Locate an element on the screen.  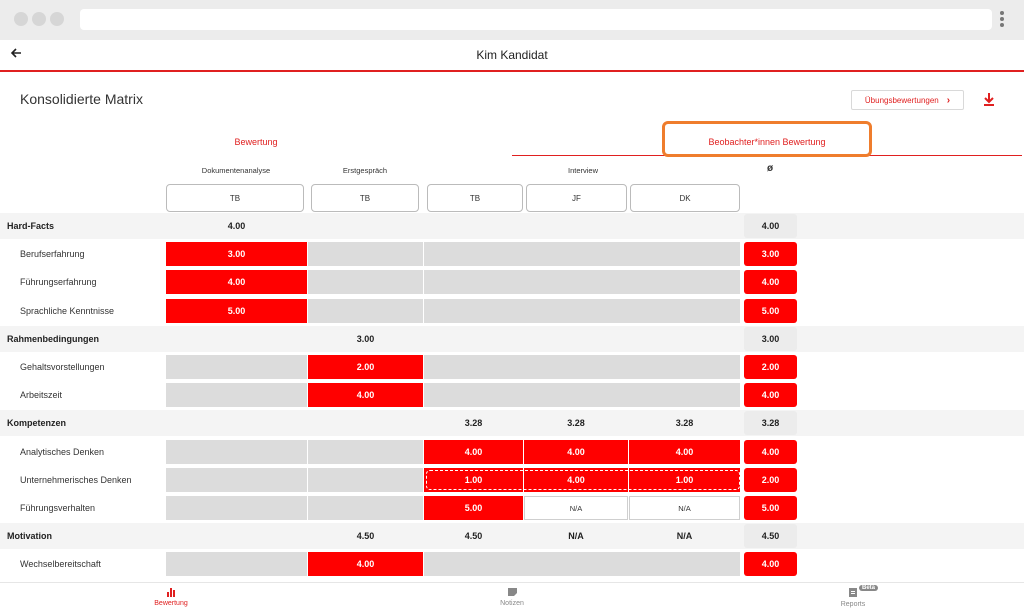
nav-bewertung: Bewertung is located at coordinates (171, 597).